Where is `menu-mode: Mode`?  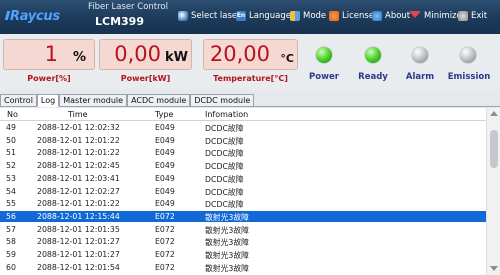 menu-mode: Mode is located at coordinates (308, 16).